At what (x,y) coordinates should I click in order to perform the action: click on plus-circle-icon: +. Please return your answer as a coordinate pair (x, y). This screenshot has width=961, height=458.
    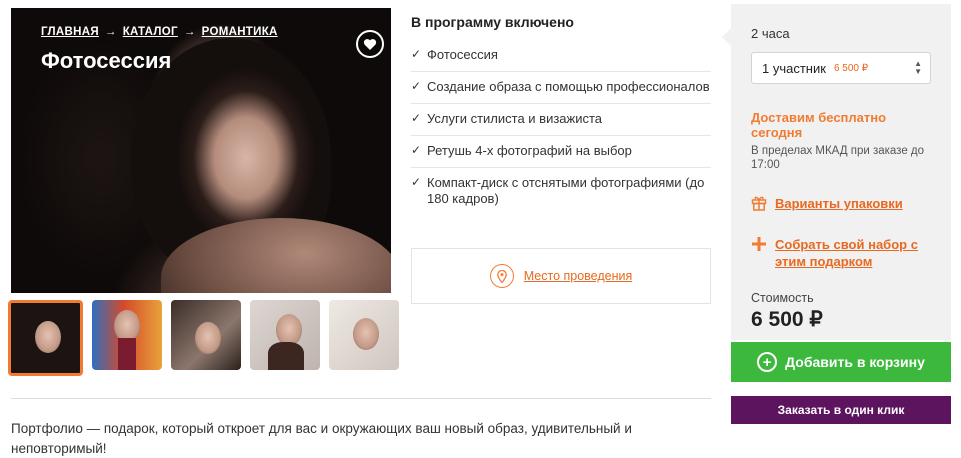
    Looking at the image, I should click on (767, 362).